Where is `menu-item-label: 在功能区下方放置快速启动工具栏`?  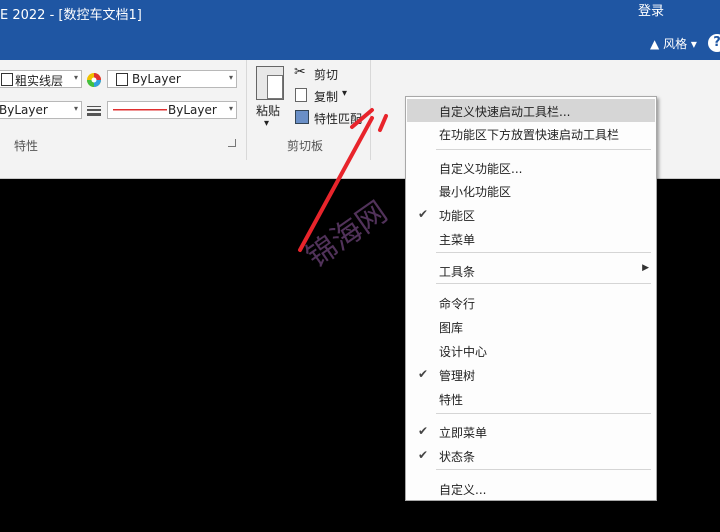 menu-item-label: 在功能区下方放置快速启动工具栏 is located at coordinates (529, 135).